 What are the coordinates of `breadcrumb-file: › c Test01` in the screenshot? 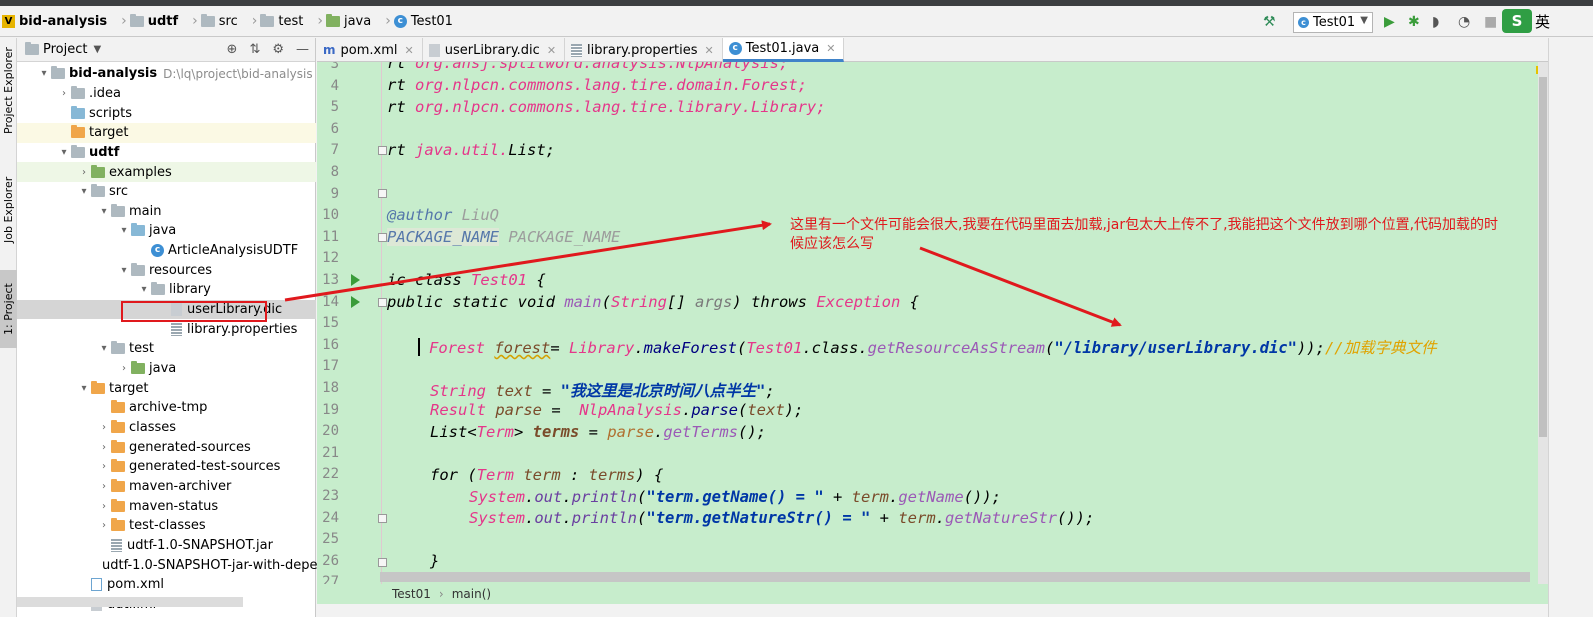 It's located at (416, 21).